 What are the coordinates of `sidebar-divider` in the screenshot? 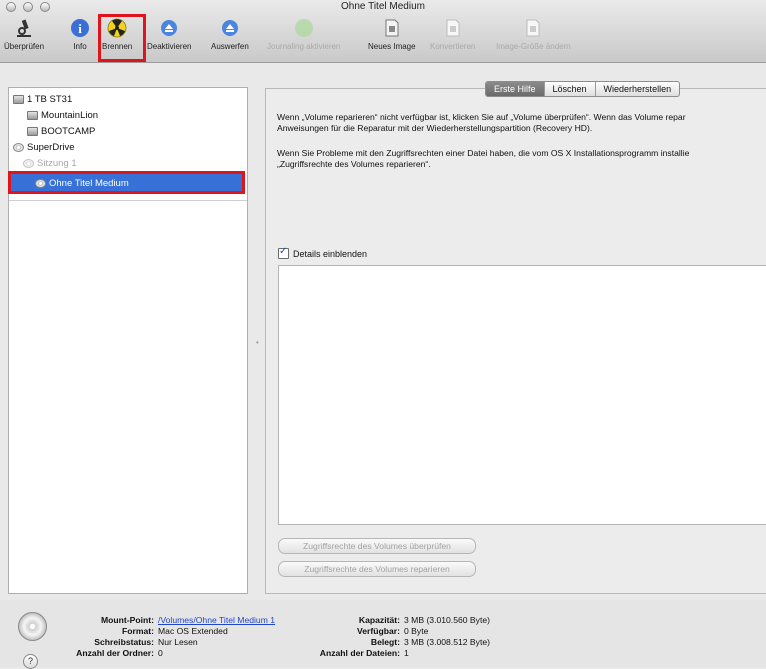 It's located at (128, 200).